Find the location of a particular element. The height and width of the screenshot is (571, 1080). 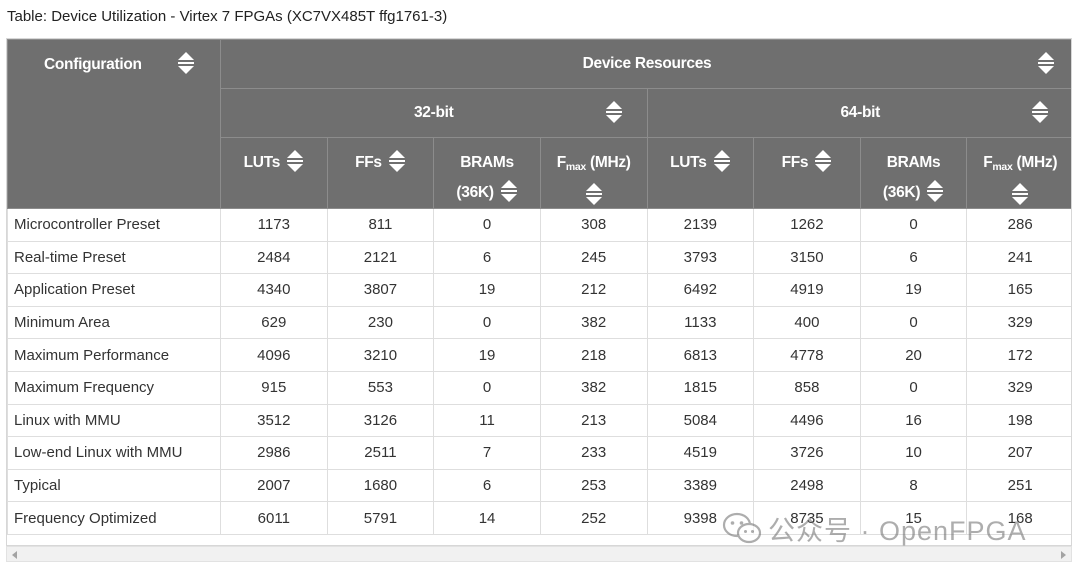

table-cell: 2511 is located at coordinates (380, 453).